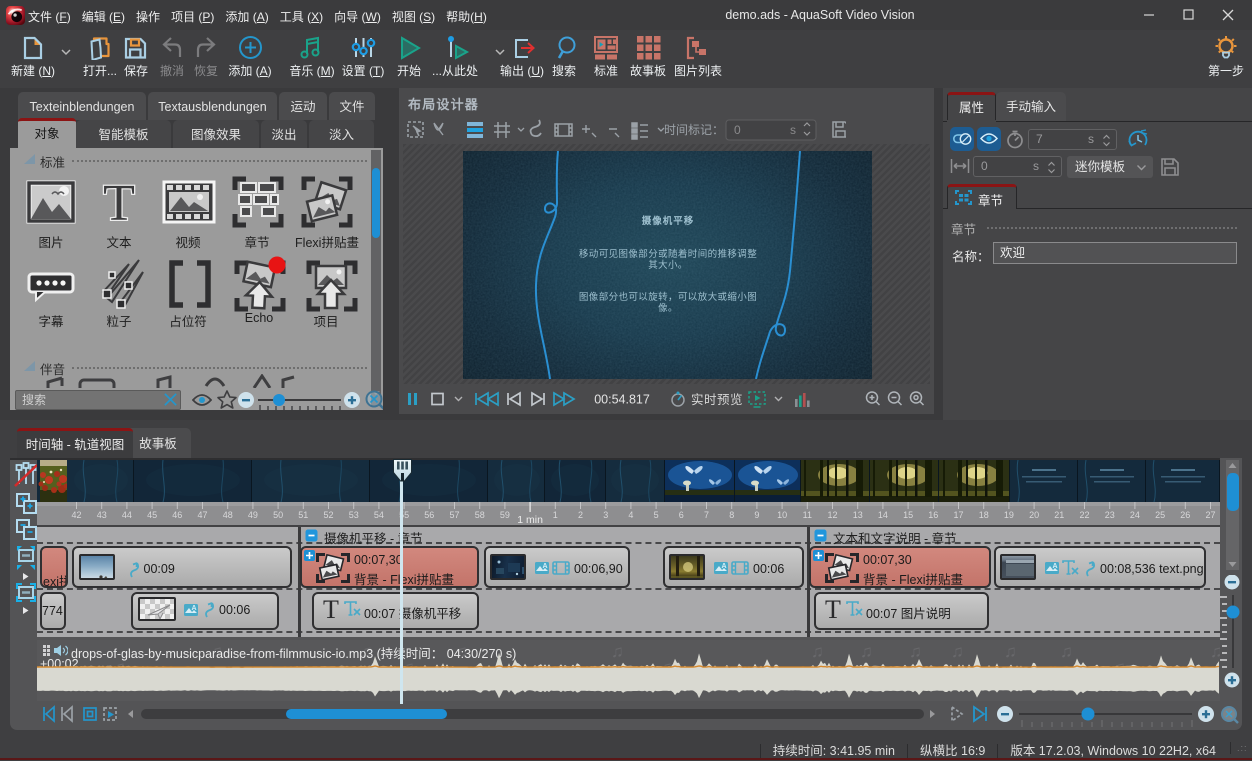  Describe the element at coordinates (480, 515) in the screenshot. I see `svg-text: 58` at that location.